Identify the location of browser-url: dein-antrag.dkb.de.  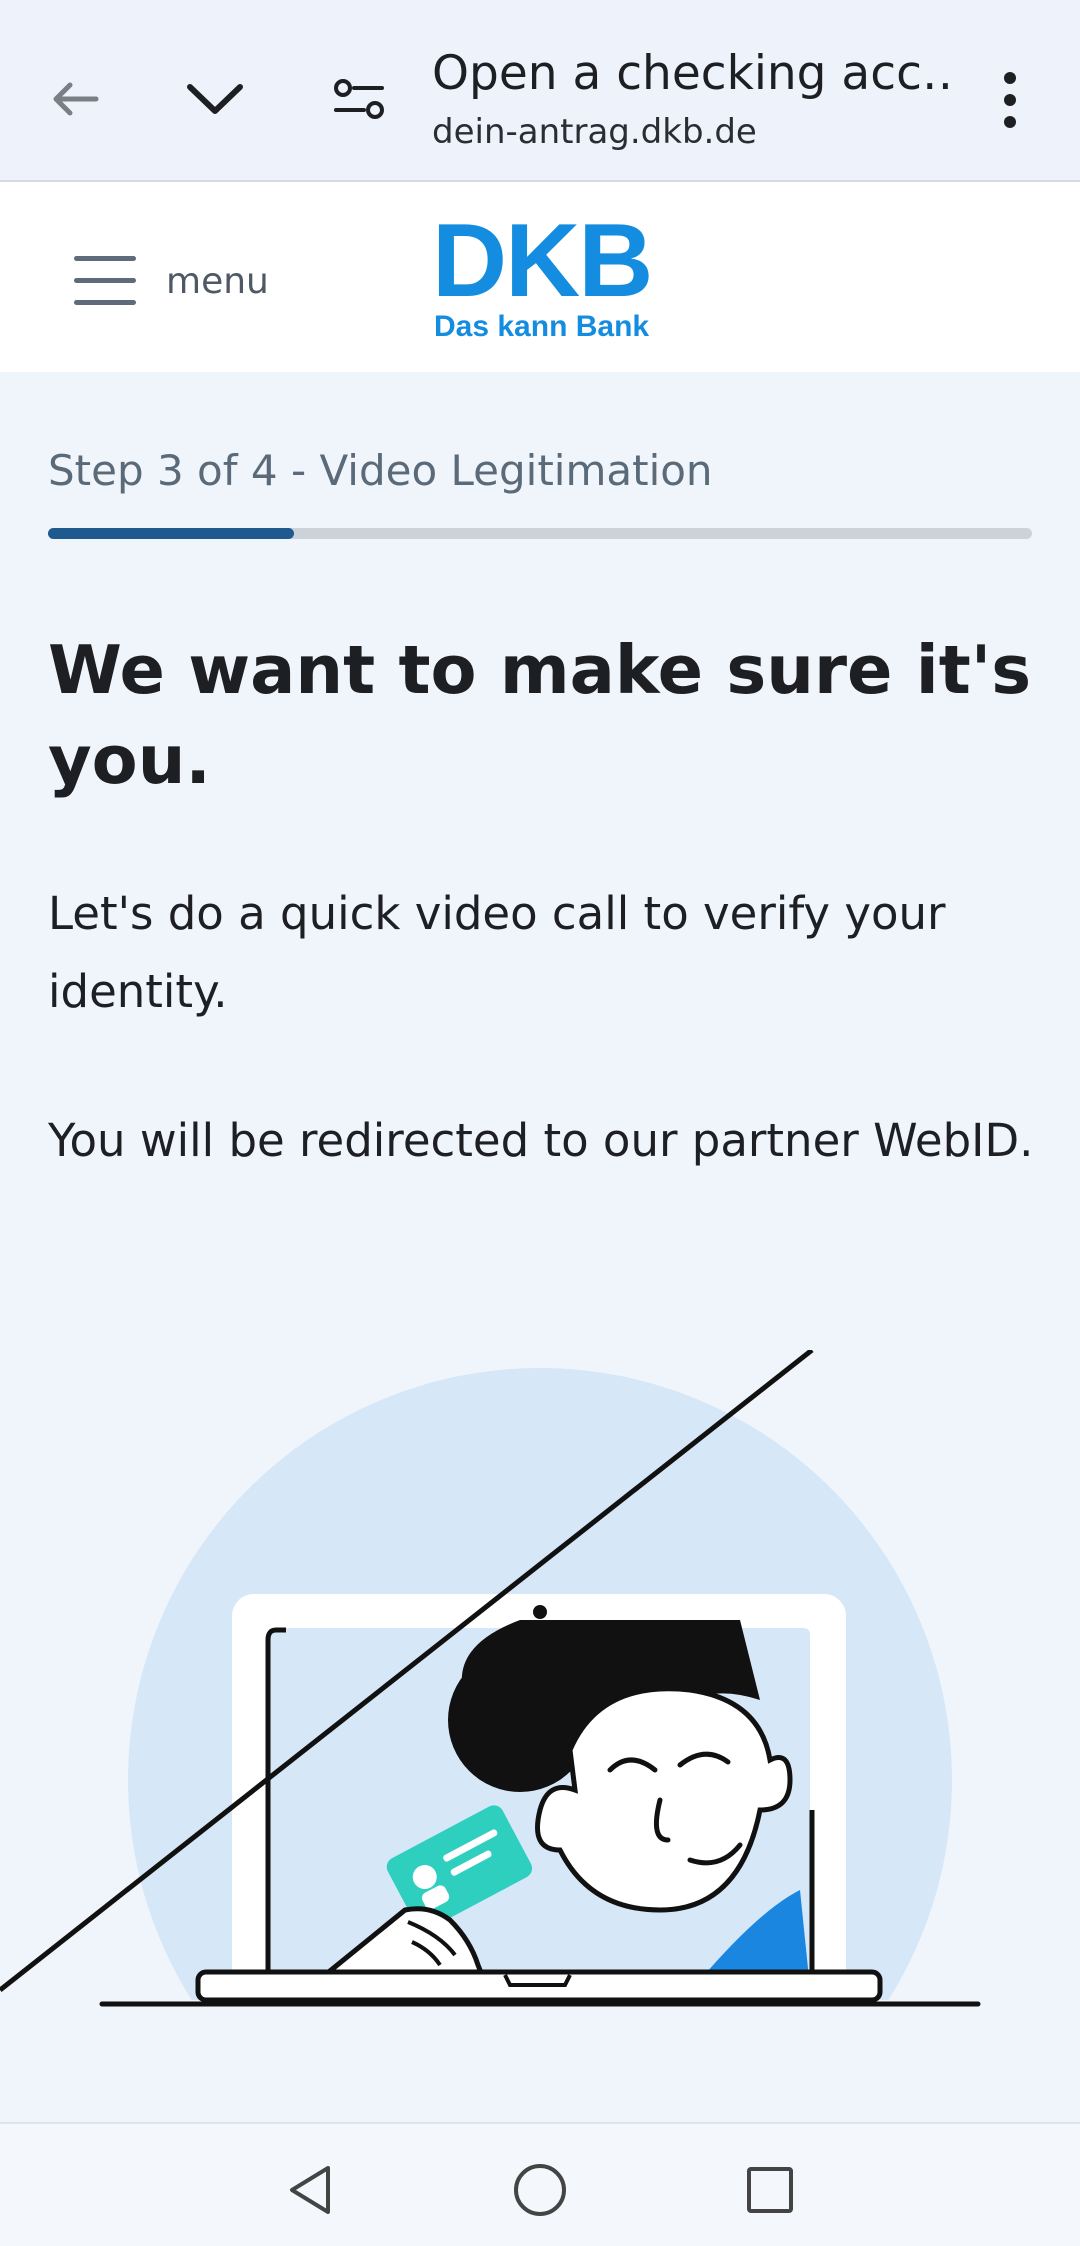
(594, 132).